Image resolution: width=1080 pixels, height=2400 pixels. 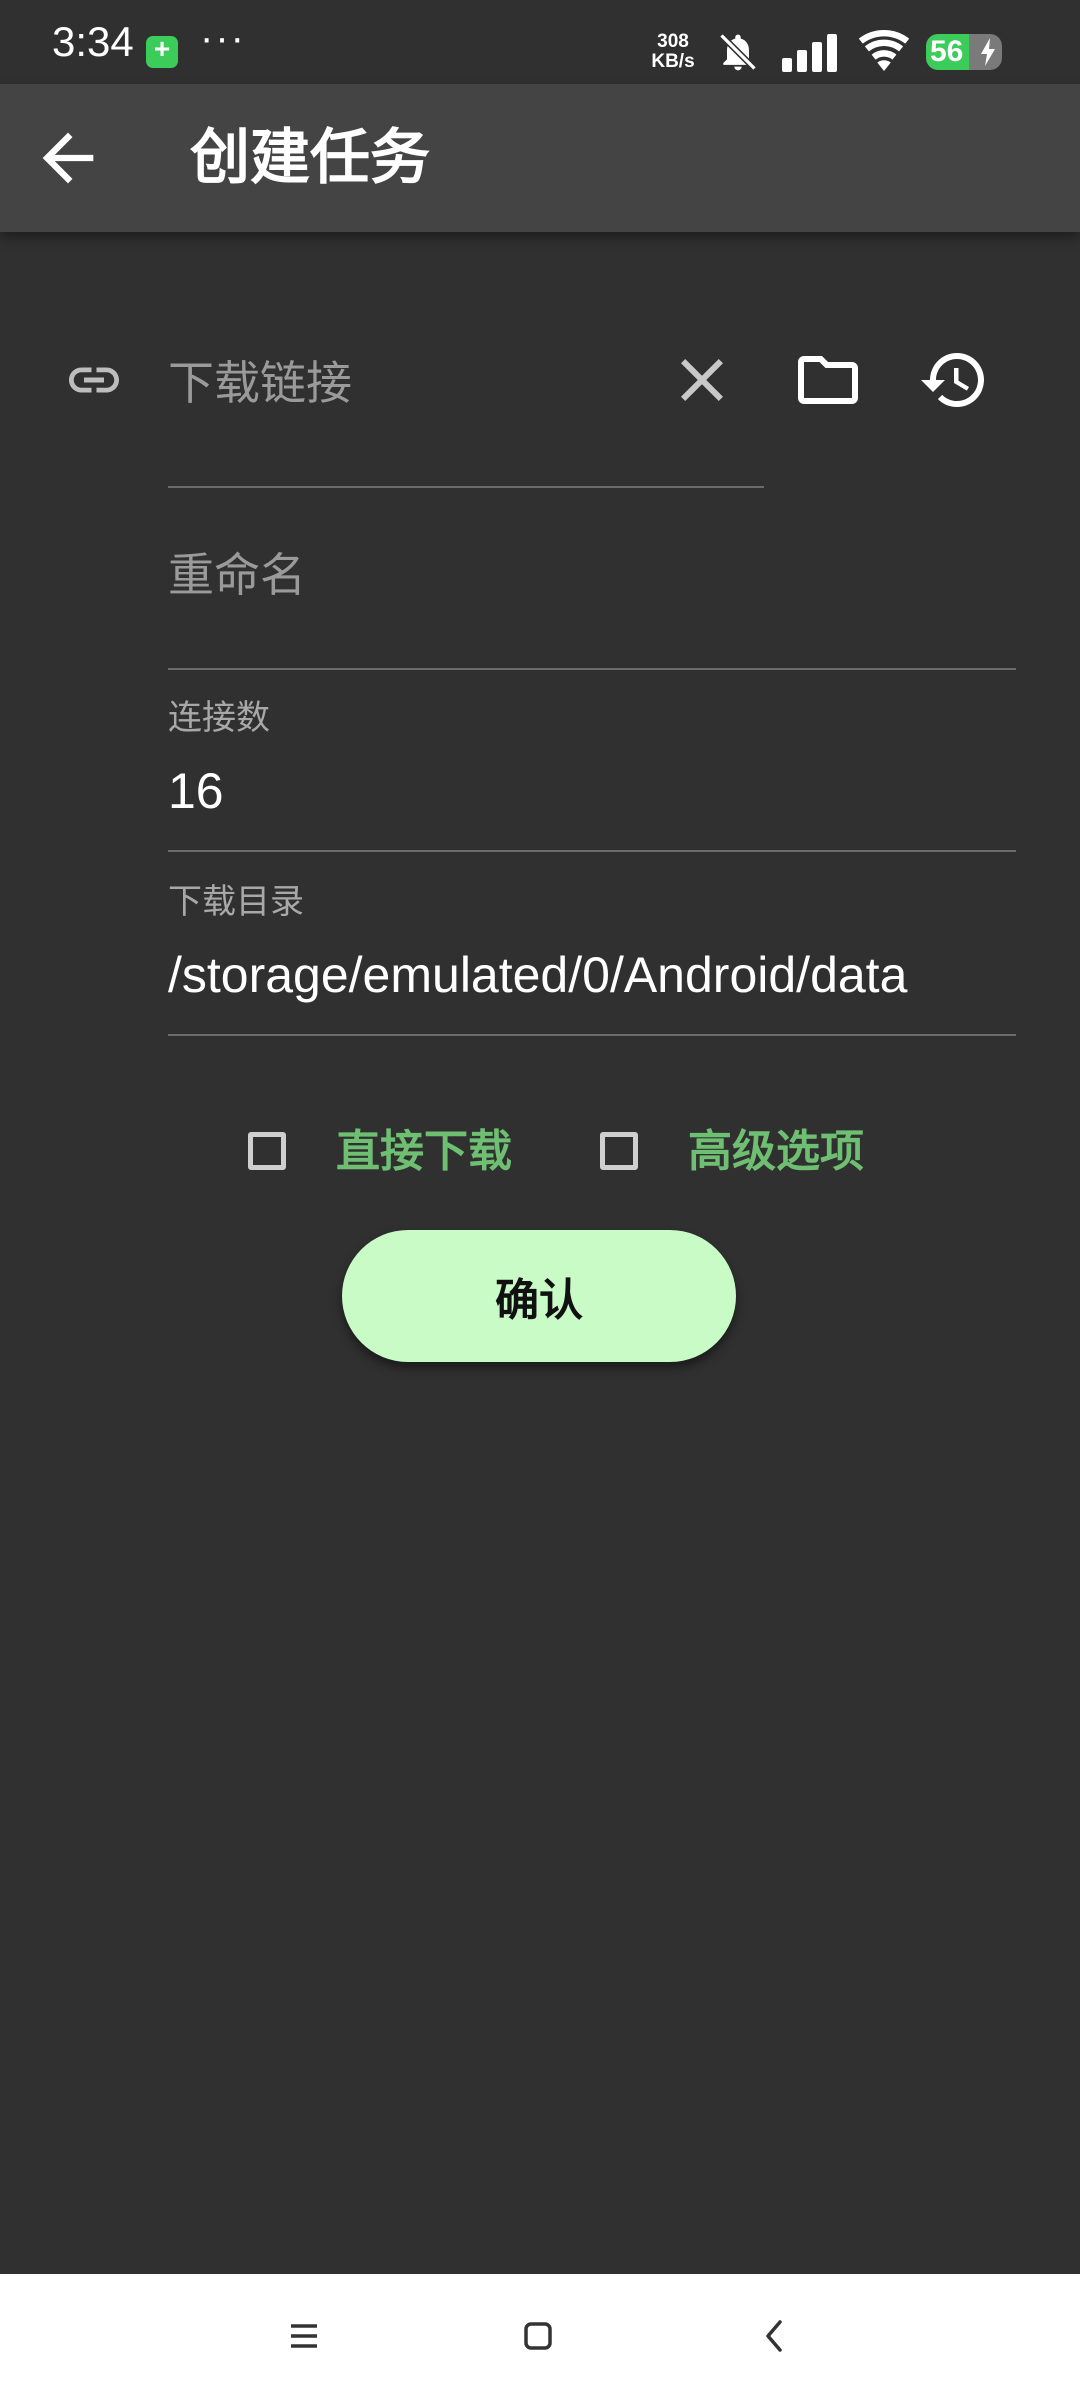 I want to click on system-nav-bar, so click(x=540, y=2337).